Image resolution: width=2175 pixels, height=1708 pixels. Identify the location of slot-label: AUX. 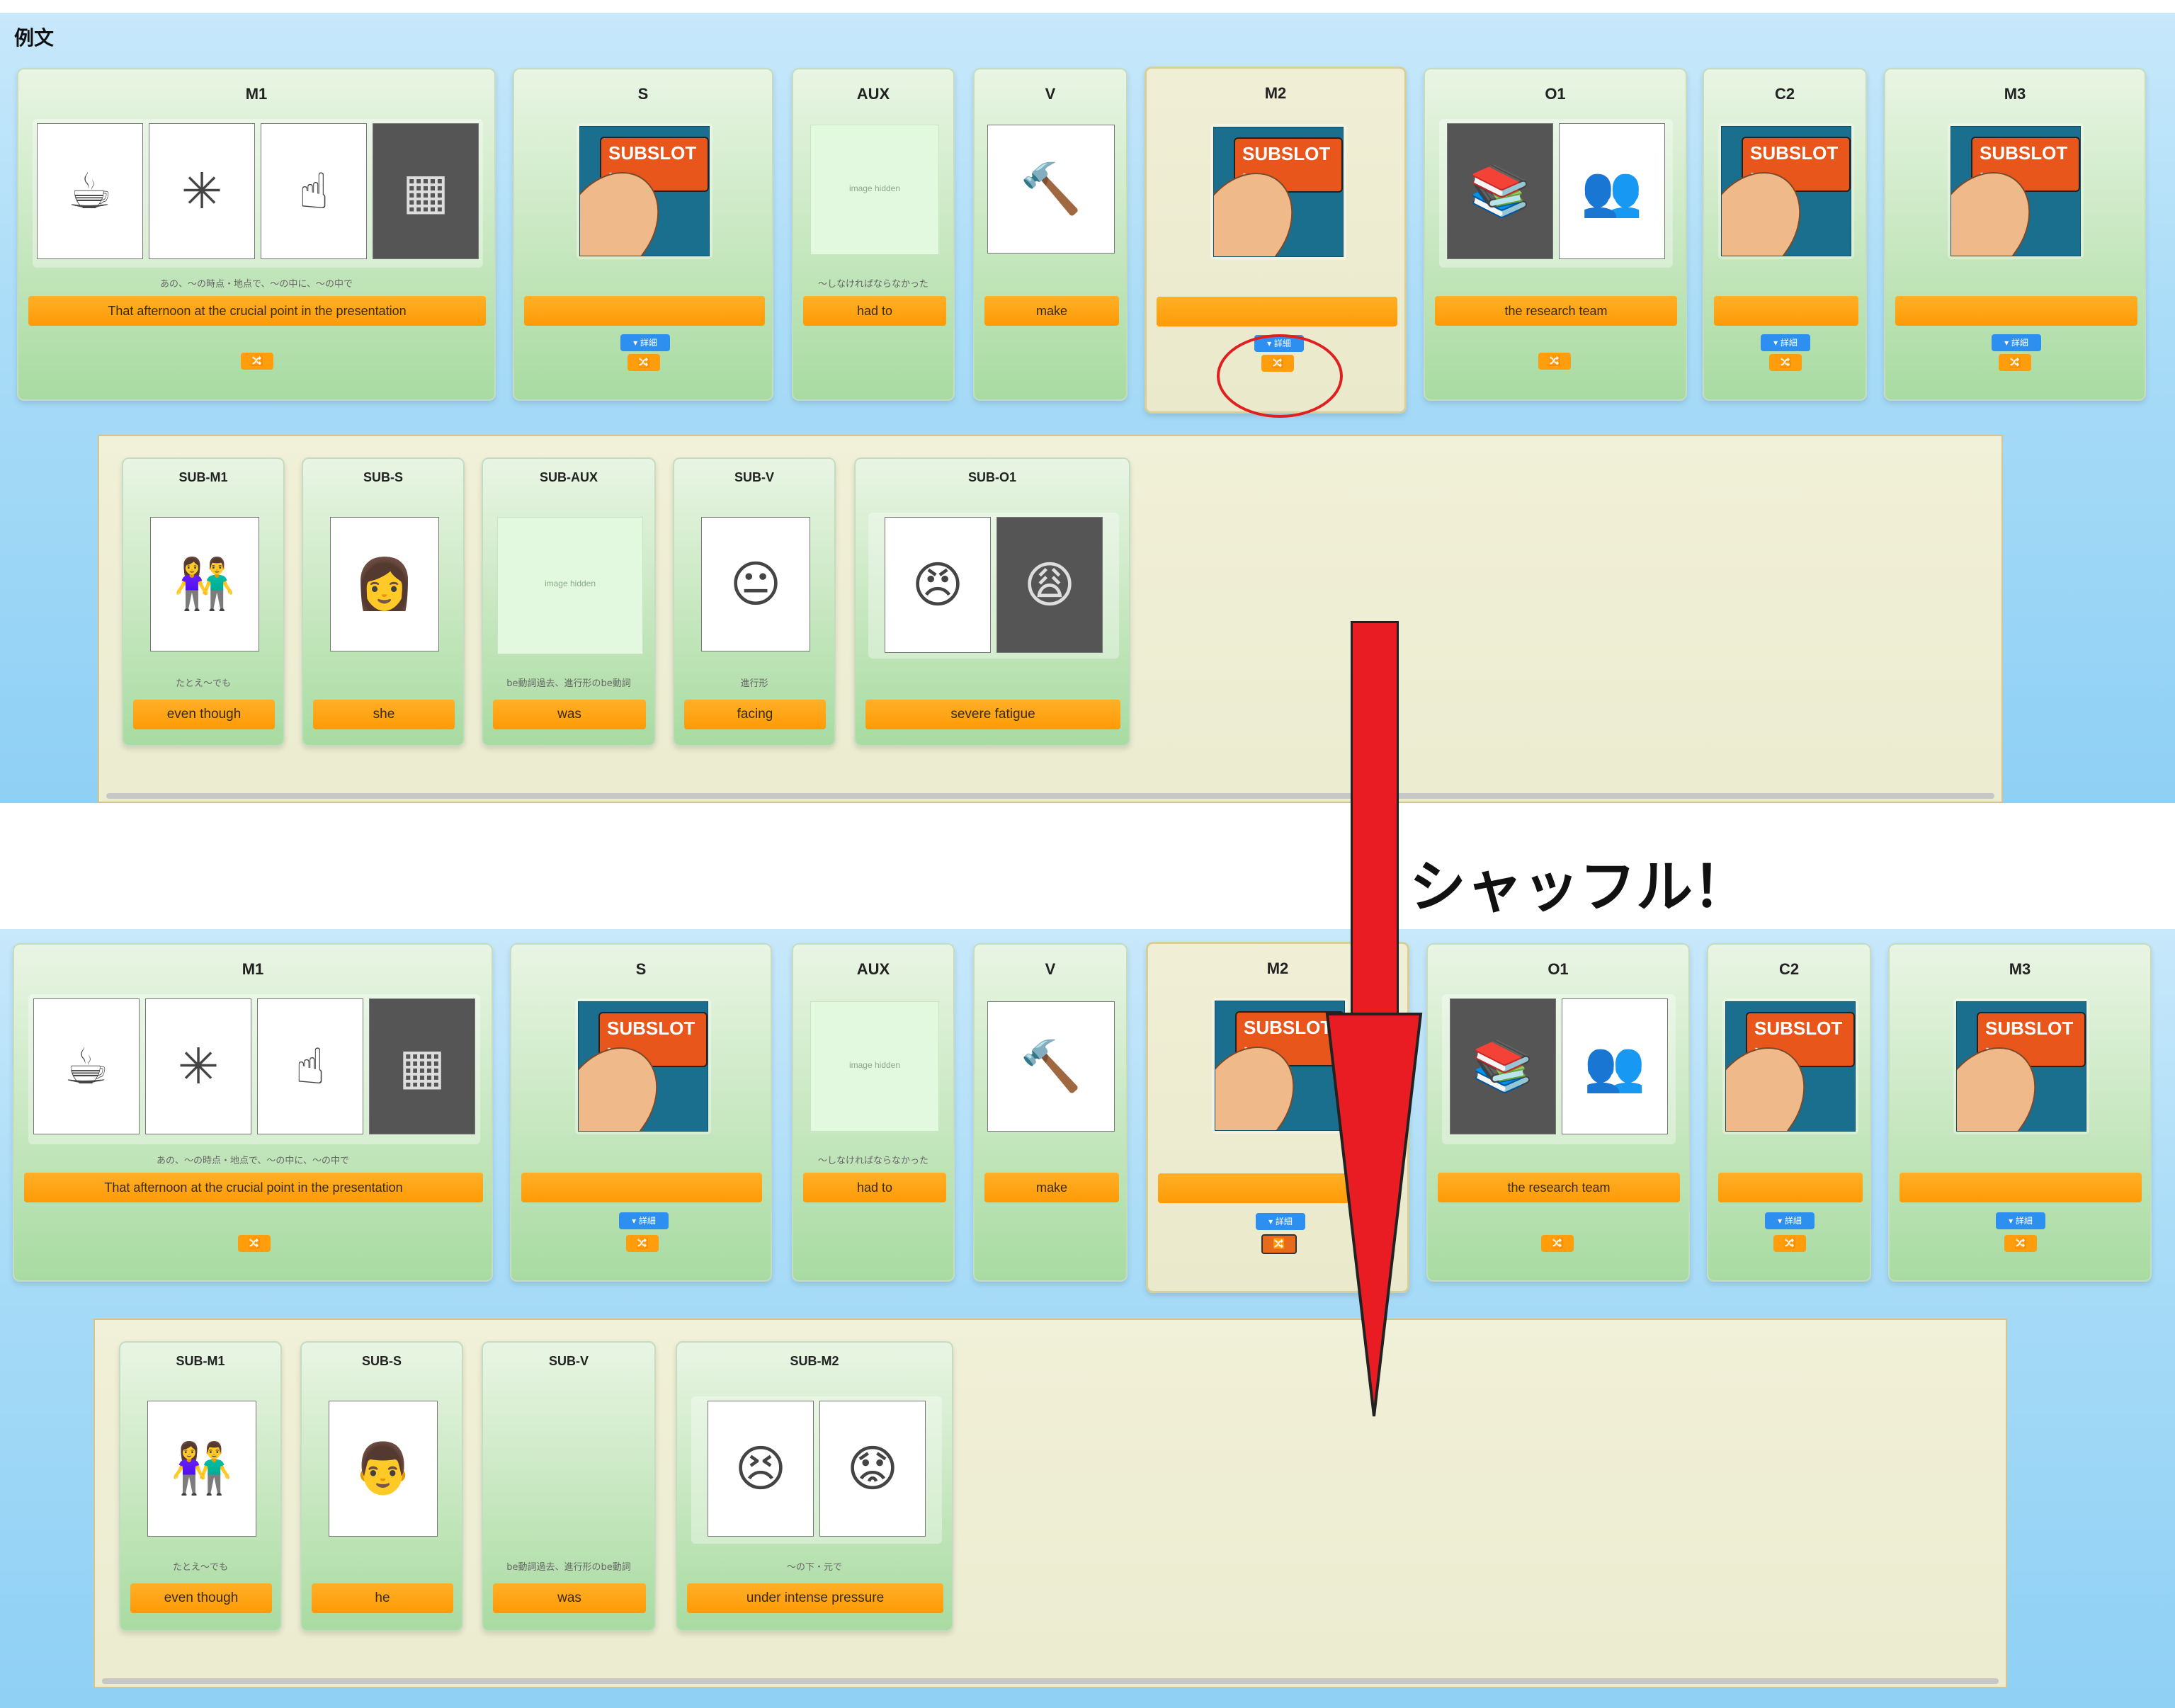
(873, 969).